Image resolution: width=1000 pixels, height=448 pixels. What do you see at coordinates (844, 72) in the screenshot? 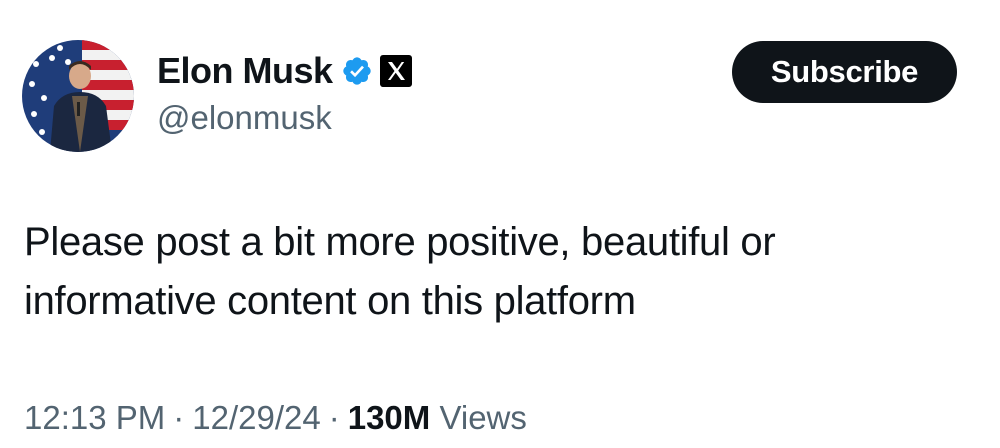
I see `subscribe-button: Subscribe` at bounding box center [844, 72].